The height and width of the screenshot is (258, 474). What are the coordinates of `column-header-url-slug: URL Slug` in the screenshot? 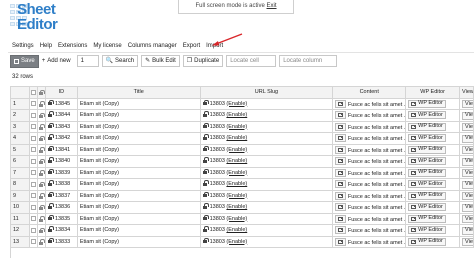 It's located at (267, 93).